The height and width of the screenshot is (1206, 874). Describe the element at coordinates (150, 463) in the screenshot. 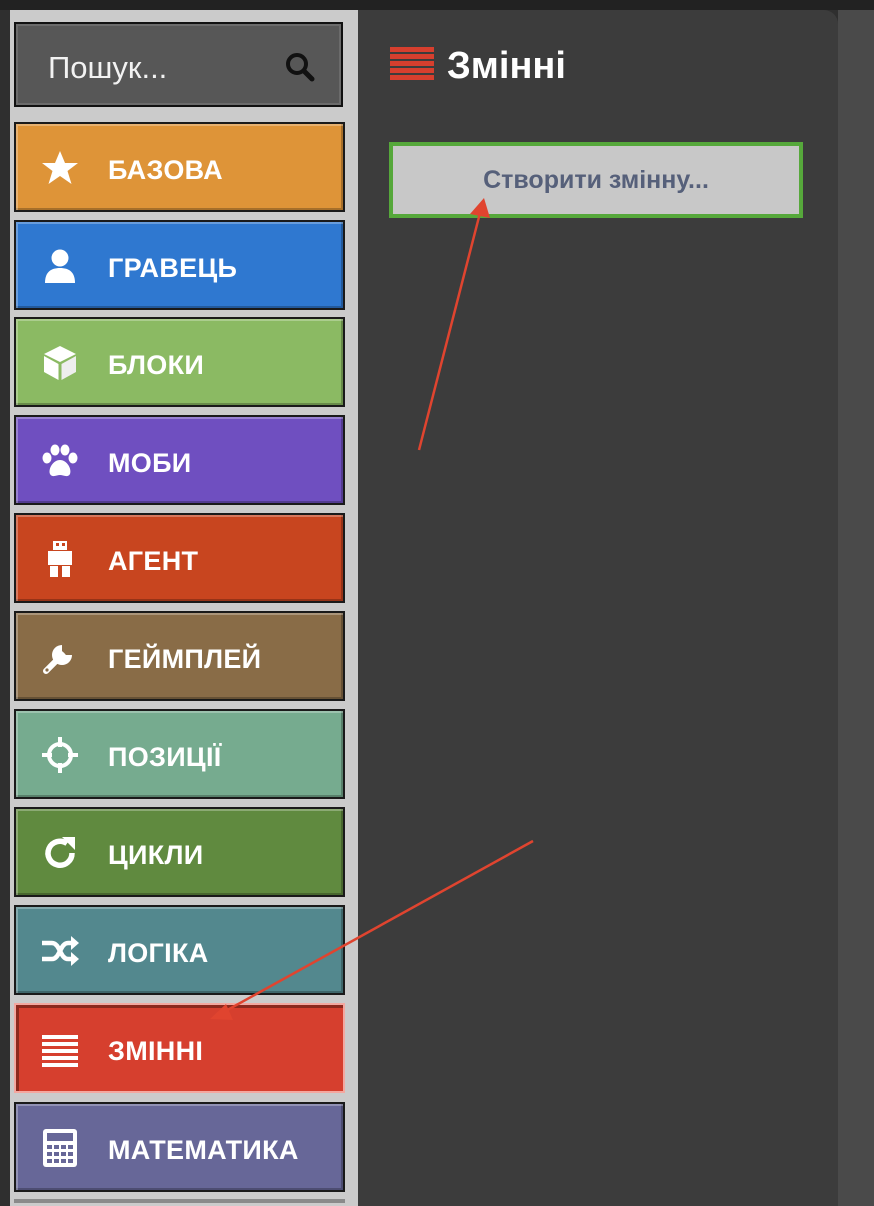

I see `category-label: МОБИ` at that location.